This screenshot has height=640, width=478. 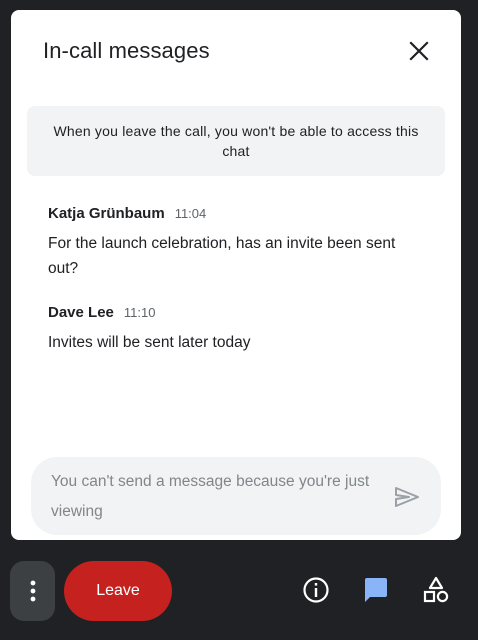 I want to click on panel-title: In-call messages, so click(x=126, y=50).